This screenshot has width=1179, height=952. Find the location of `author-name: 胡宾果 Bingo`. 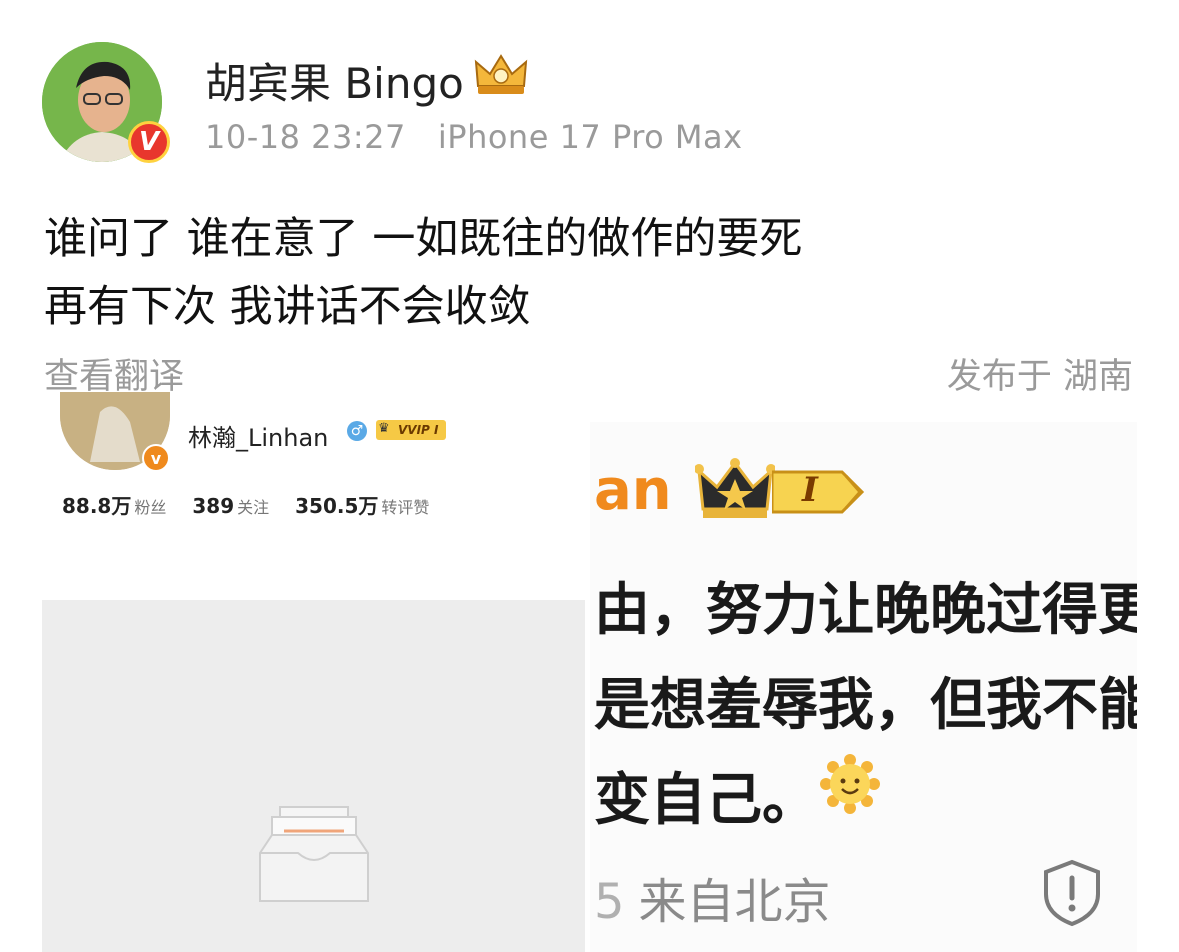

author-name: 胡宾果 Bingo is located at coordinates (334, 80).